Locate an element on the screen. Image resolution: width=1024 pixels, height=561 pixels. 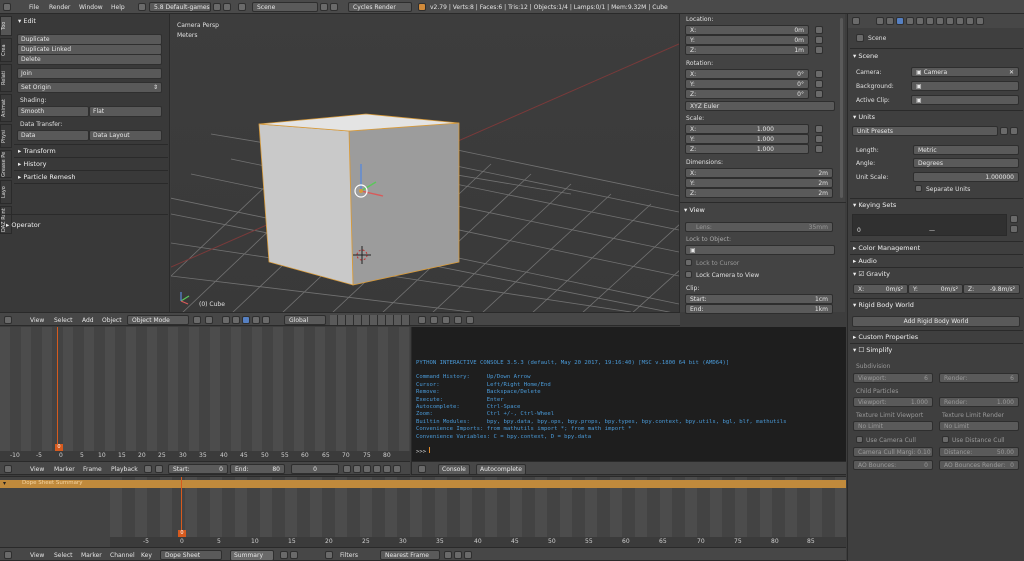
data-button: Data is located at coordinates (53, 135).